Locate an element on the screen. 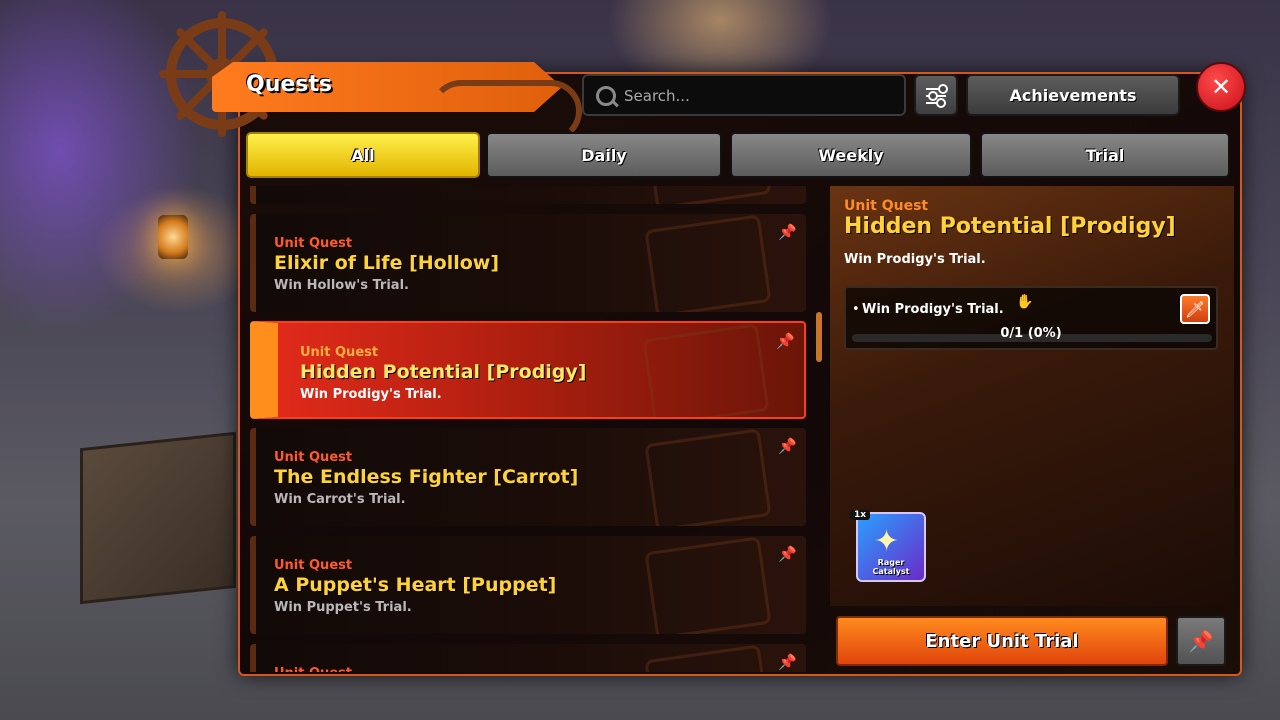 The width and height of the screenshot is (1280, 720). detail-quest-title: Hidden Potential [Prodigy] is located at coordinates (1010, 226).